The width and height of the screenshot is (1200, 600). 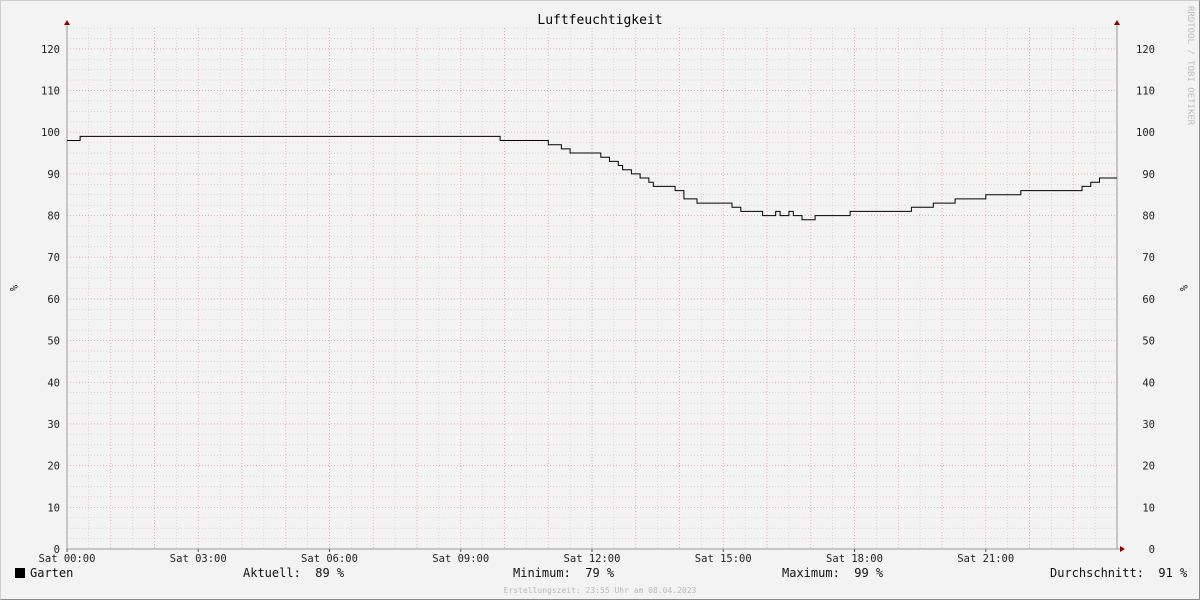 I want to click on legend-average: Durchschnitt: 91 %, so click(x=1118, y=573).